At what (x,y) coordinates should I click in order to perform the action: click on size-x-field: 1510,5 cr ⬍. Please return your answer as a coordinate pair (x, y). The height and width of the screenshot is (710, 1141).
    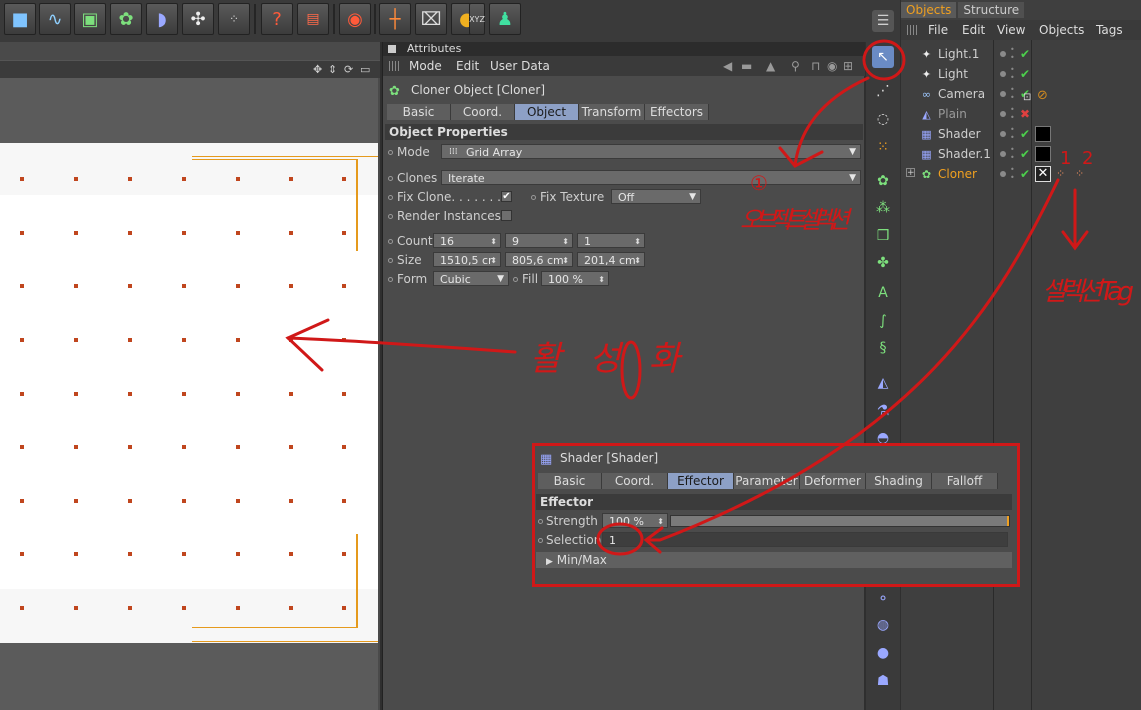
    Looking at the image, I should click on (467, 259).